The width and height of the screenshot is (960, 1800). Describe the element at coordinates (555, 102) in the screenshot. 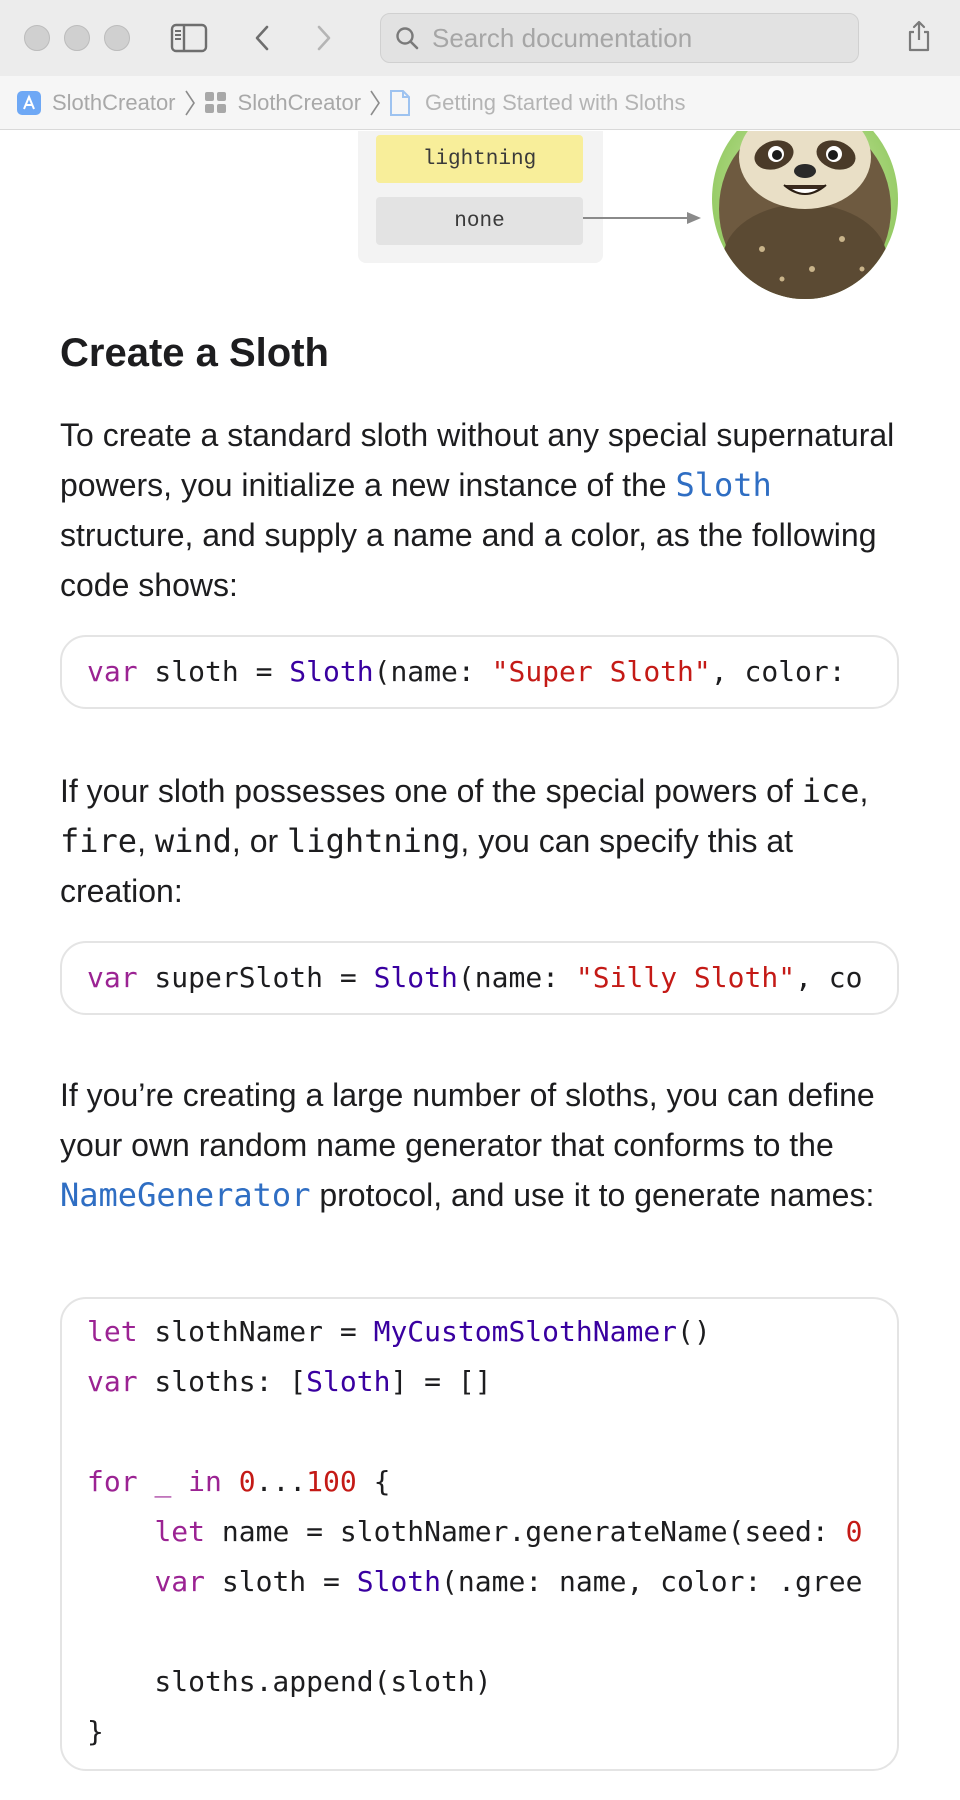

I see `breadcrumb-label: Getting Started with Sloths` at that location.